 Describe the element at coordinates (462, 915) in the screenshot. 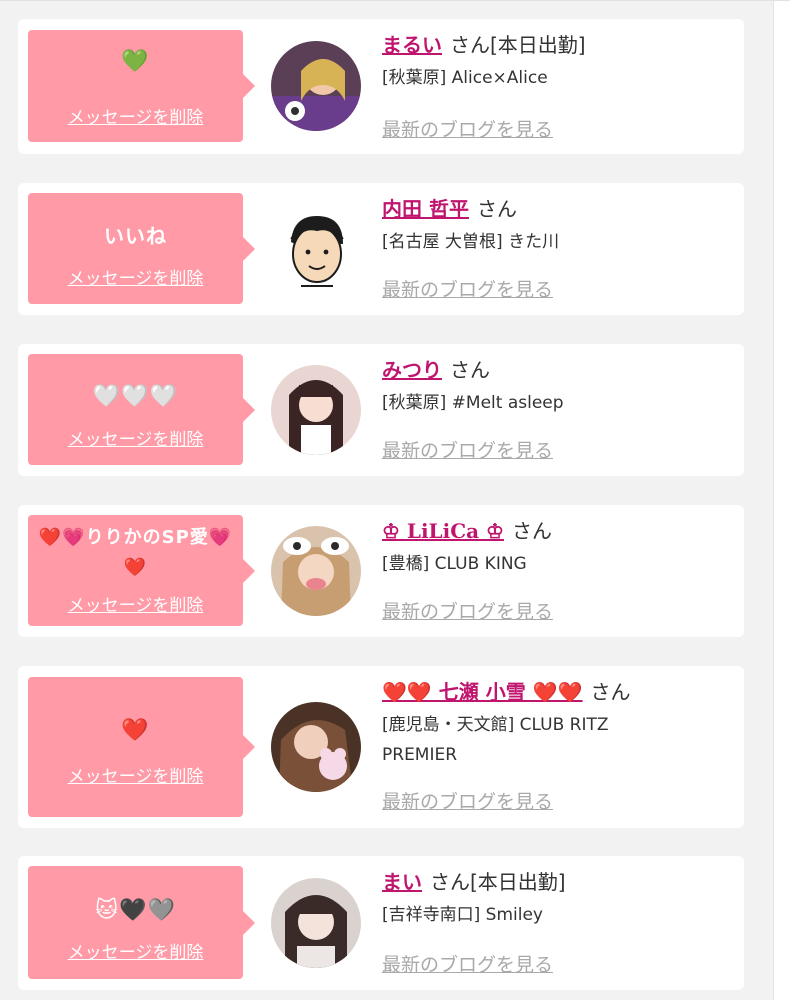

I see `shop-label: [吉祥寺南口] Smiley` at that location.